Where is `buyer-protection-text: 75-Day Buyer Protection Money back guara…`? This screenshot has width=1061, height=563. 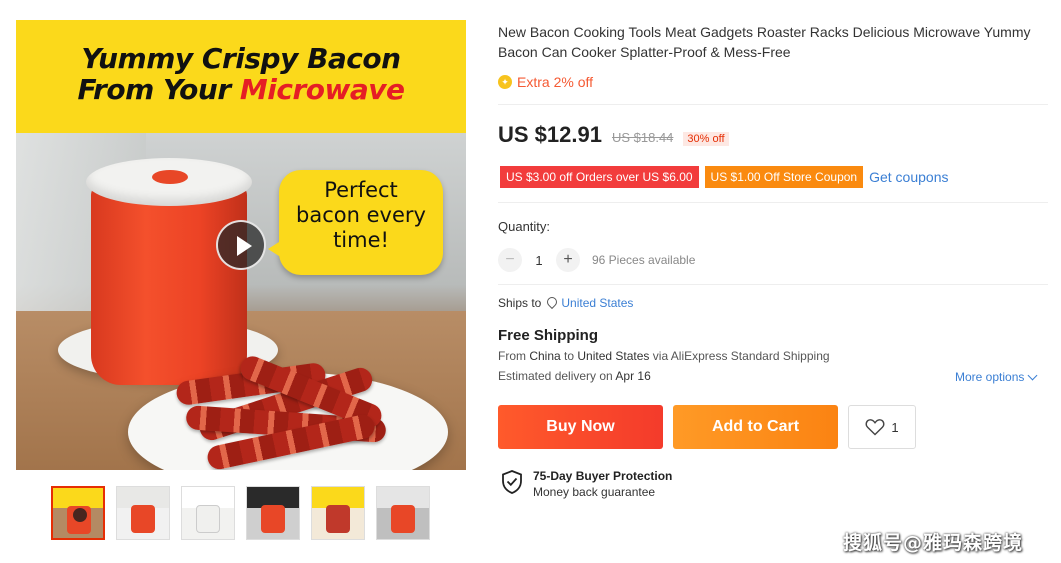
buyer-protection-text: 75-Day Buyer Protection Money back guara… is located at coordinates (602, 484).